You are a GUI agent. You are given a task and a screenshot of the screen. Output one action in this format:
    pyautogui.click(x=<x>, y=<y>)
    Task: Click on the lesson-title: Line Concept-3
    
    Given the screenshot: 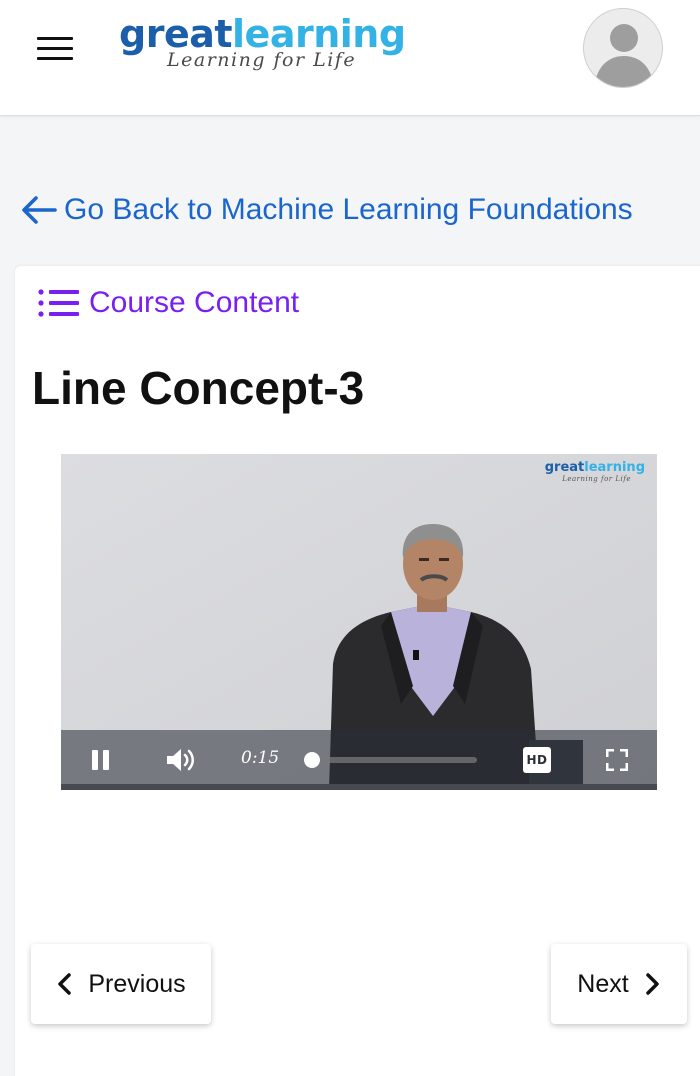 What is the action you would take?
    pyautogui.click(x=198, y=388)
    